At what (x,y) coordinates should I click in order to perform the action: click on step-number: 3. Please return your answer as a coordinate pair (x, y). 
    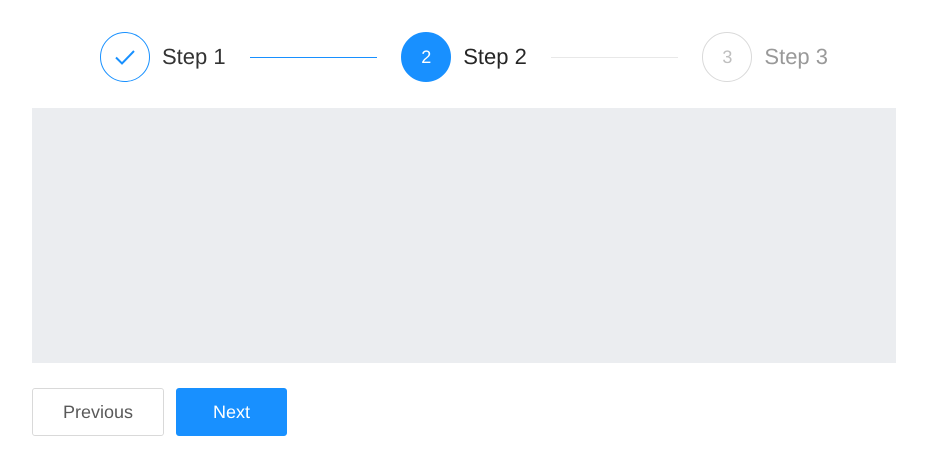
    Looking at the image, I should click on (727, 57).